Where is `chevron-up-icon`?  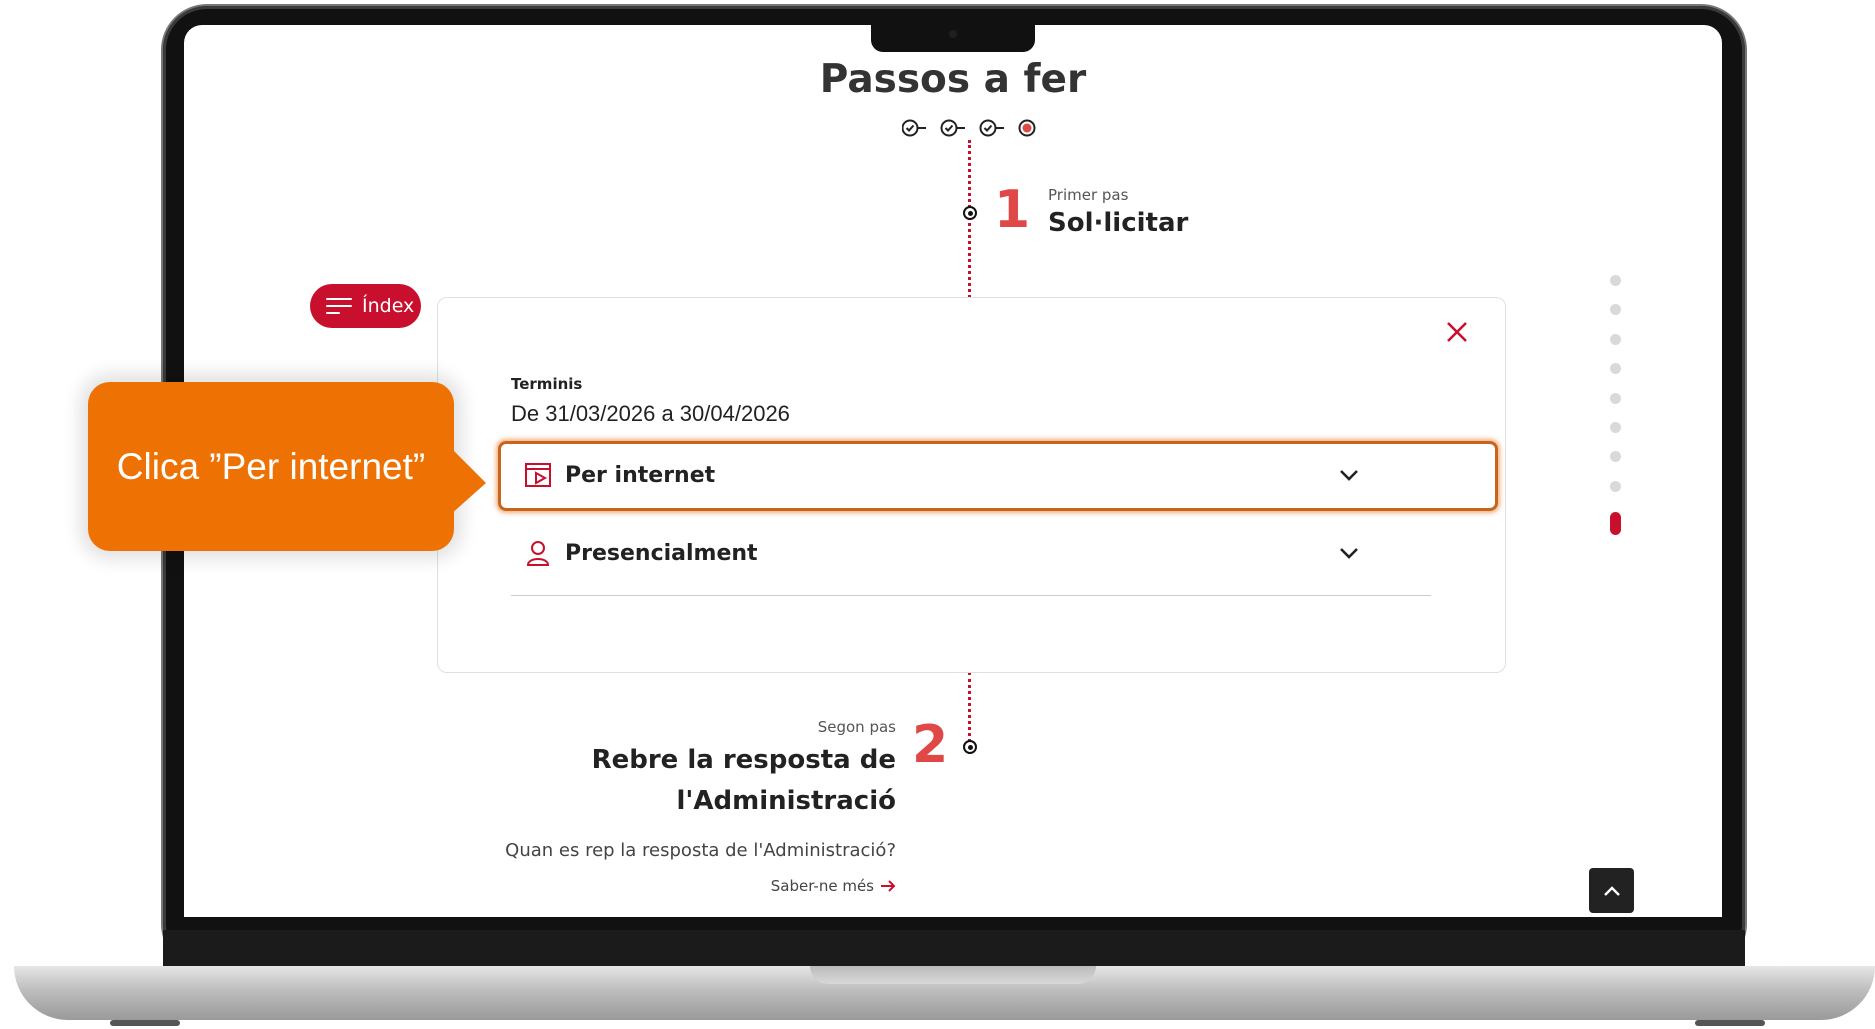 chevron-up-icon is located at coordinates (1611, 890).